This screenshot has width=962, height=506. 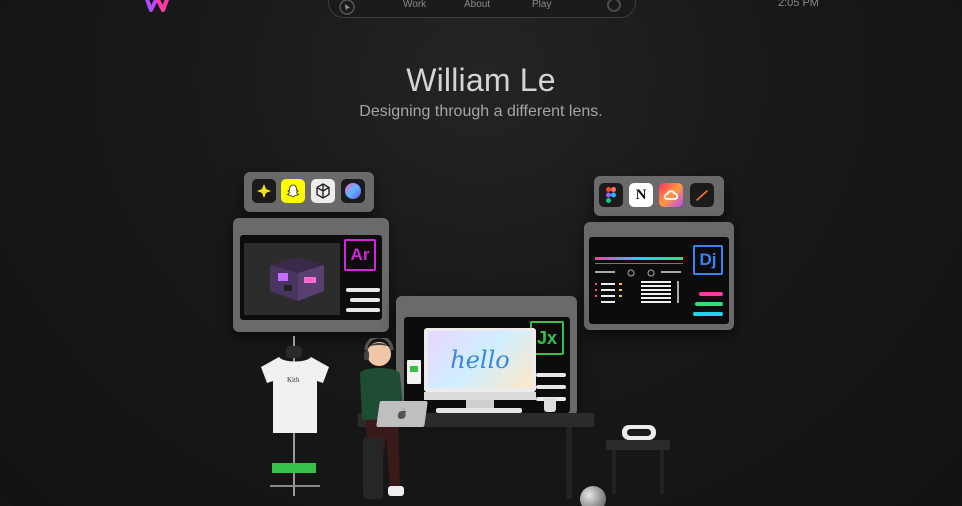 I want to click on snapchat-icon, so click(x=293, y=191).